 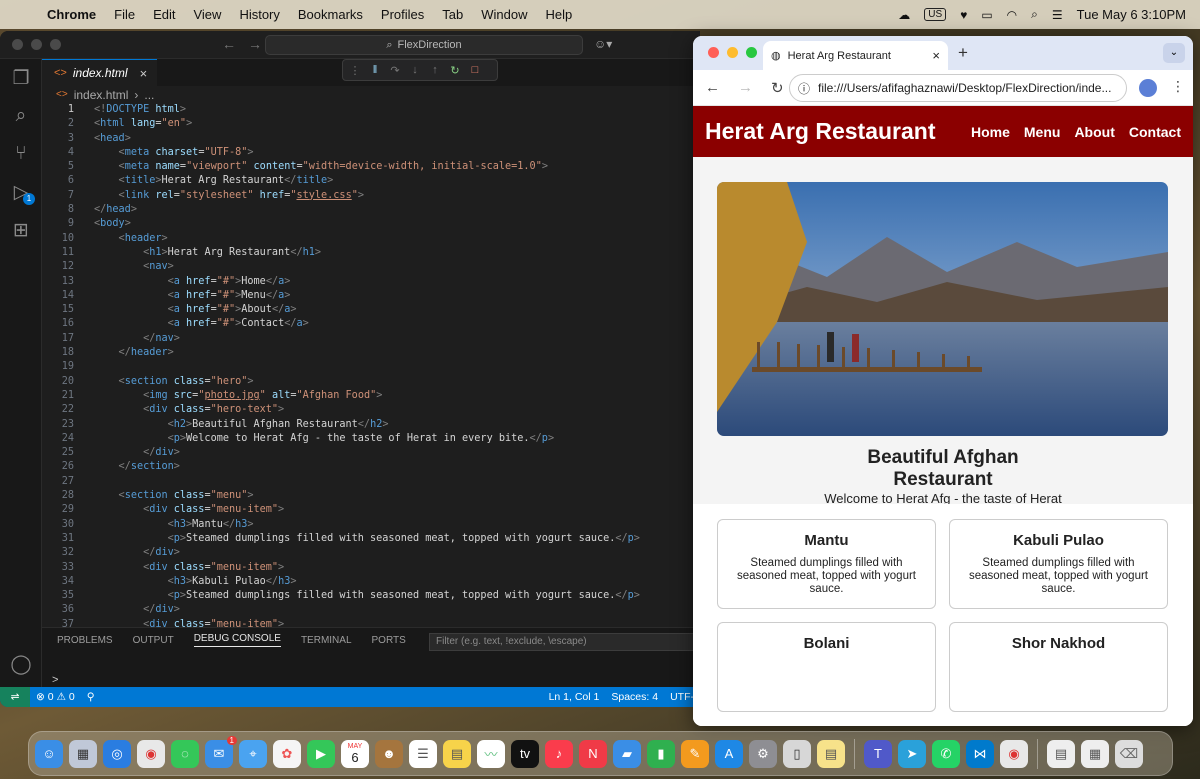 I want to click on chrome-icon: ◉, so click(x=151, y=753).